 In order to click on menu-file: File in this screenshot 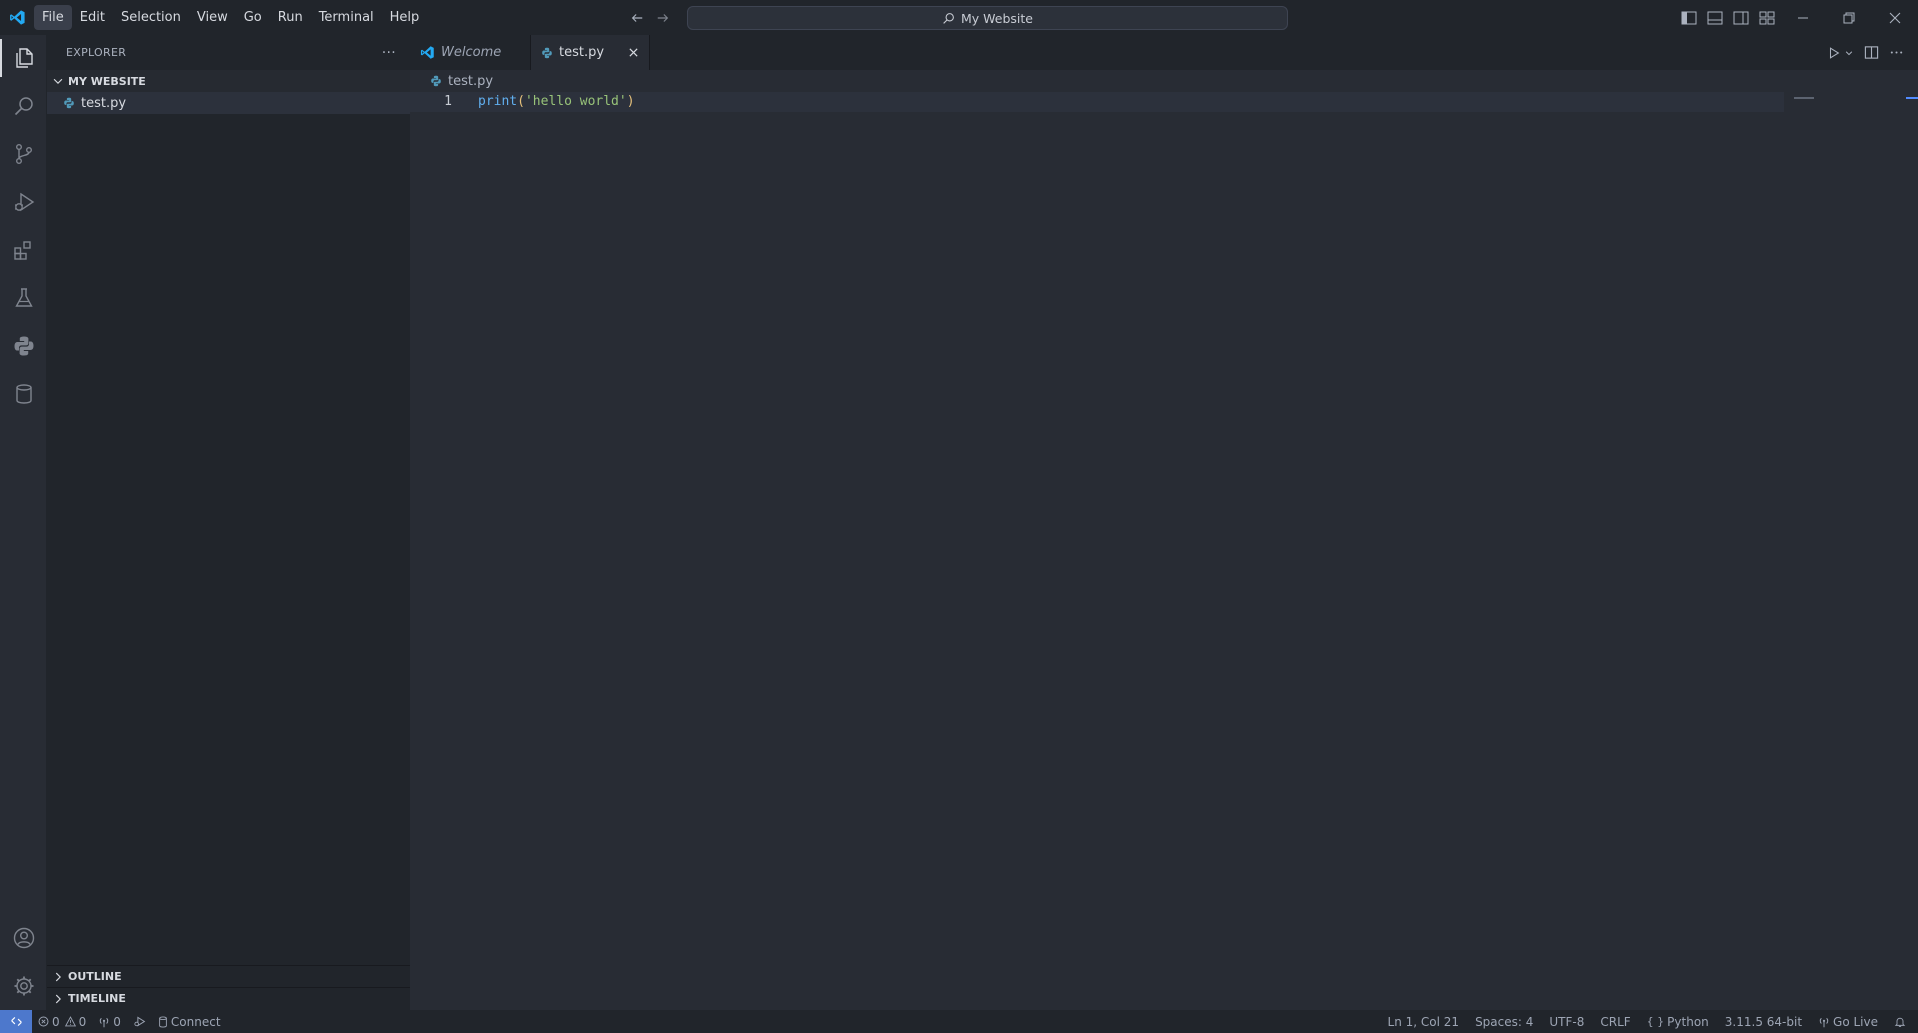, I will do `click(53, 17)`.